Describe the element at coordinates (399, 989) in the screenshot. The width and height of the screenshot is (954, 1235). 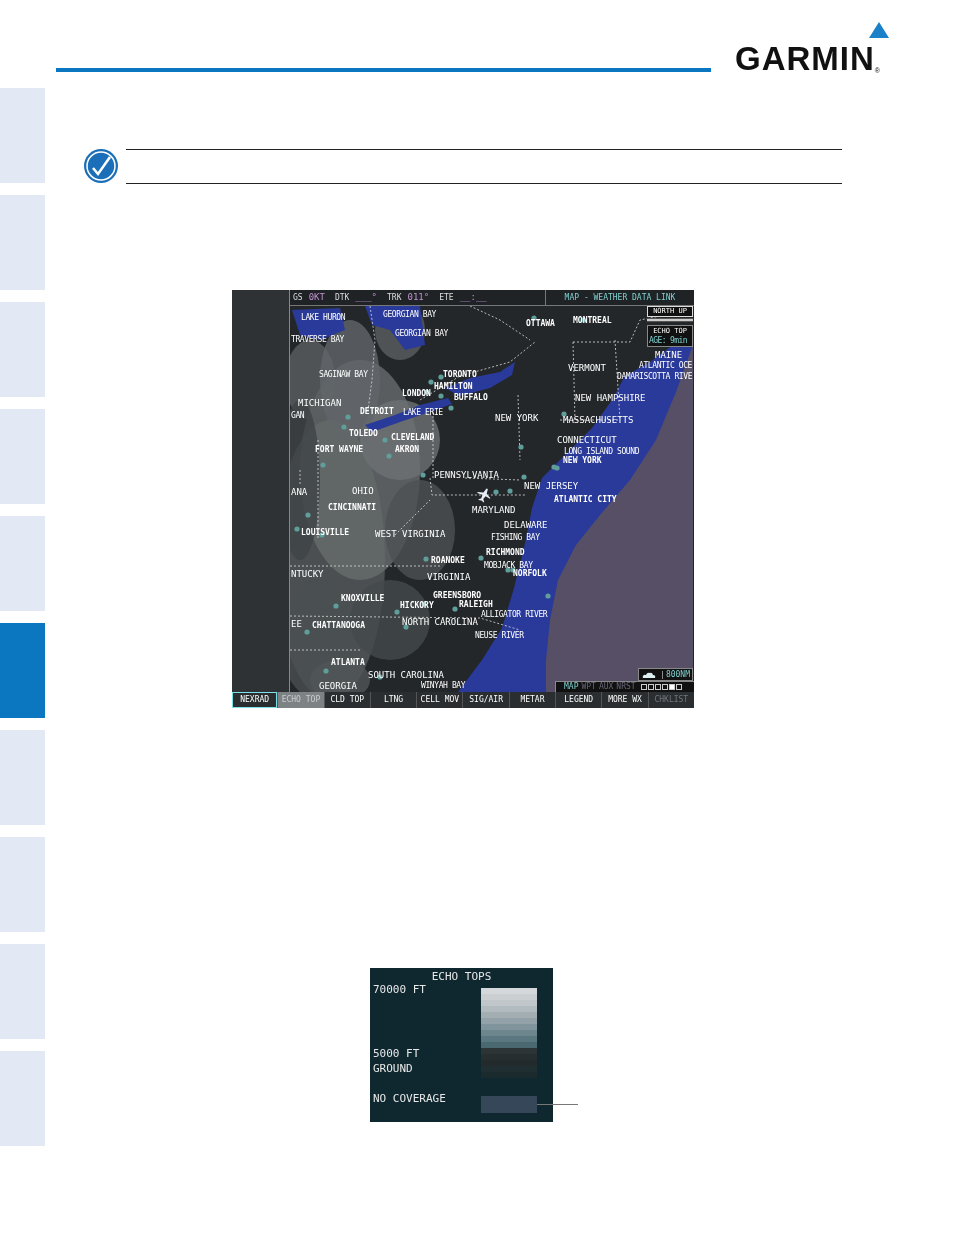
I see `legend-label: 70000 FT` at that location.